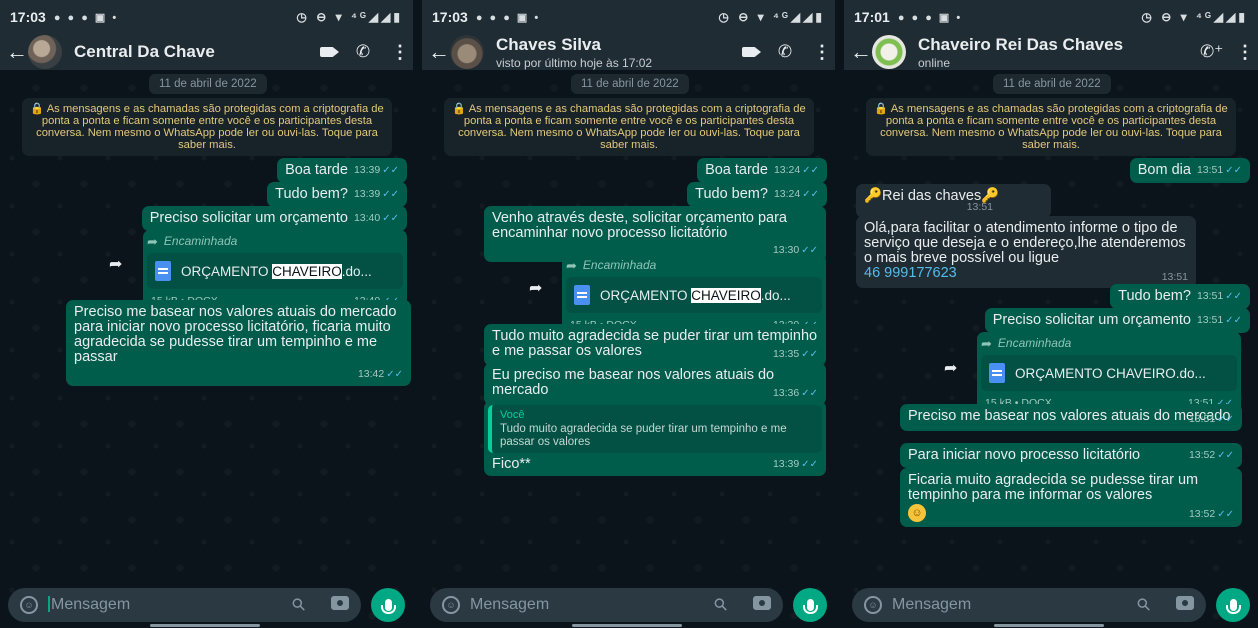 The image size is (1258, 628). I want to click on last-seen: visto por último hoje às 17:02, so click(574, 62).